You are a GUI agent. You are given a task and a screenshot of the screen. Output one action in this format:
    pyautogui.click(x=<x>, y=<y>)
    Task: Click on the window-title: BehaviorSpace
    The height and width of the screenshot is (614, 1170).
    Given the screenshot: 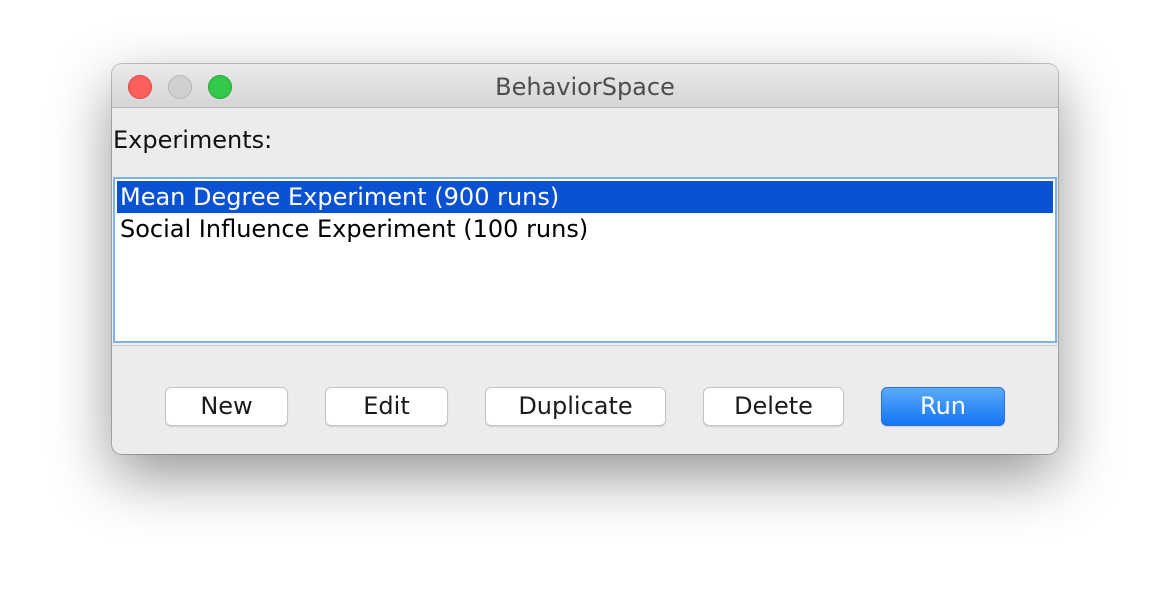 What is the action you would take?
    pyautogui.click(x=585, y=87)
    